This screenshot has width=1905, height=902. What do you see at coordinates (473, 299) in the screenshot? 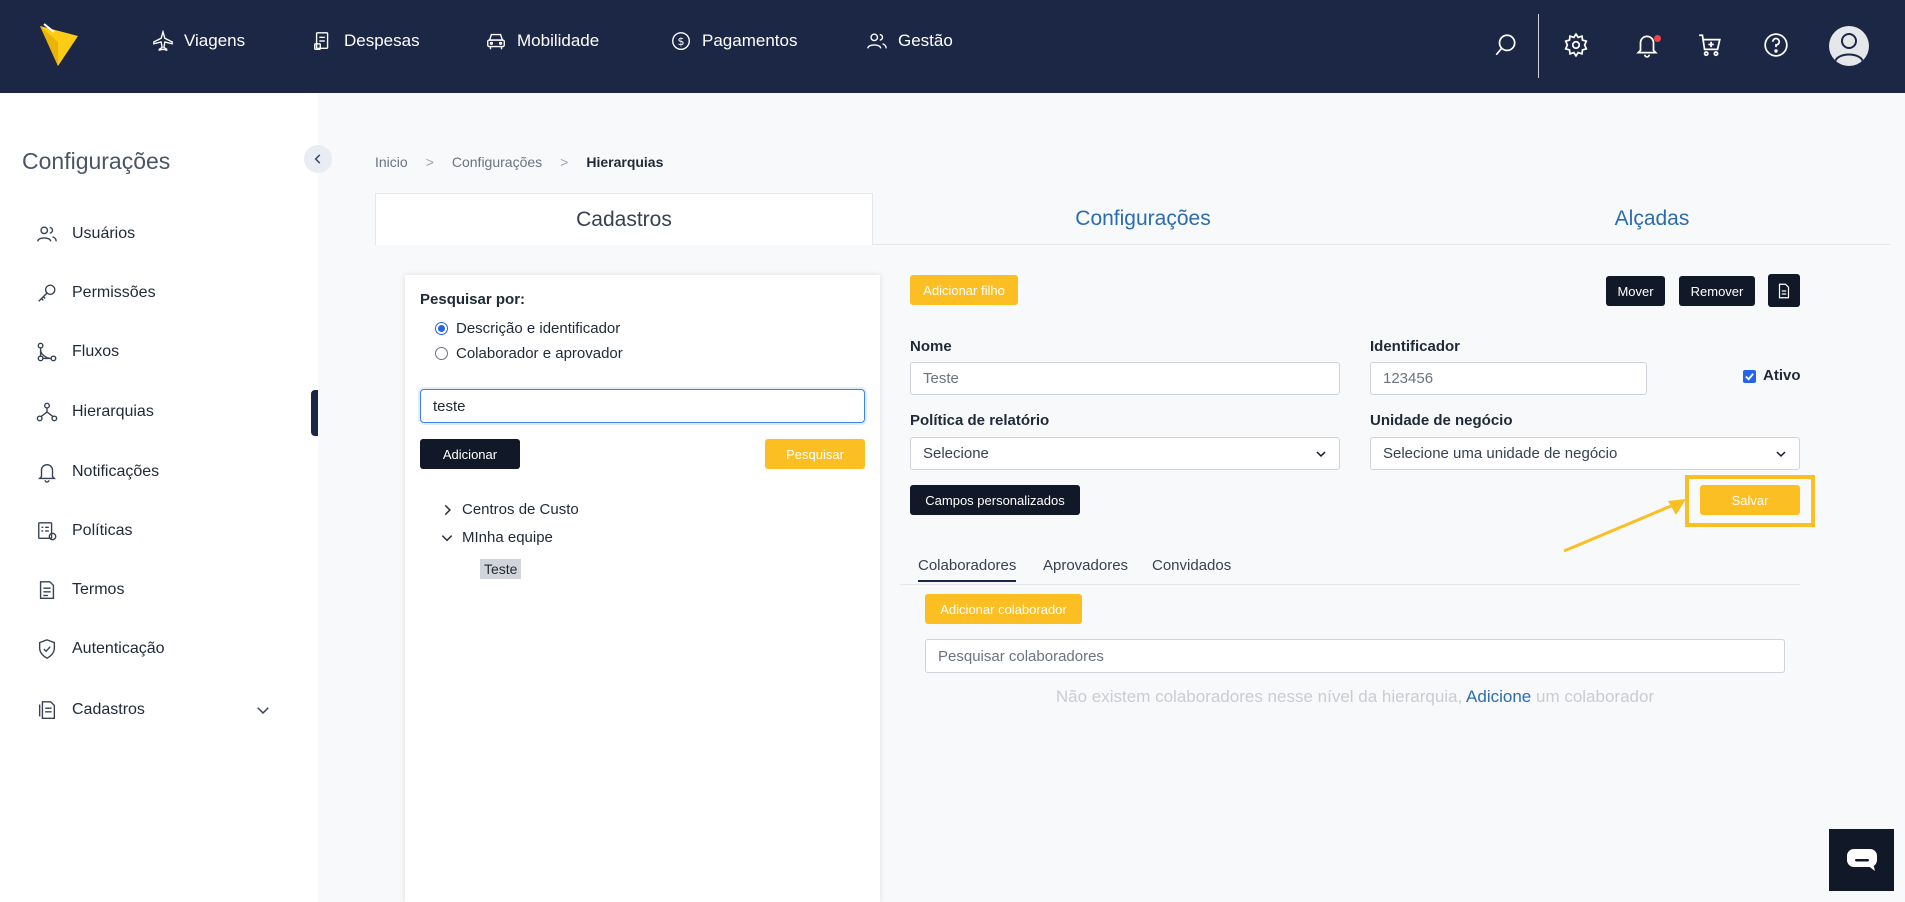
I see `search-by-label: Pesquisar por:` at bounding box center [473, 299].